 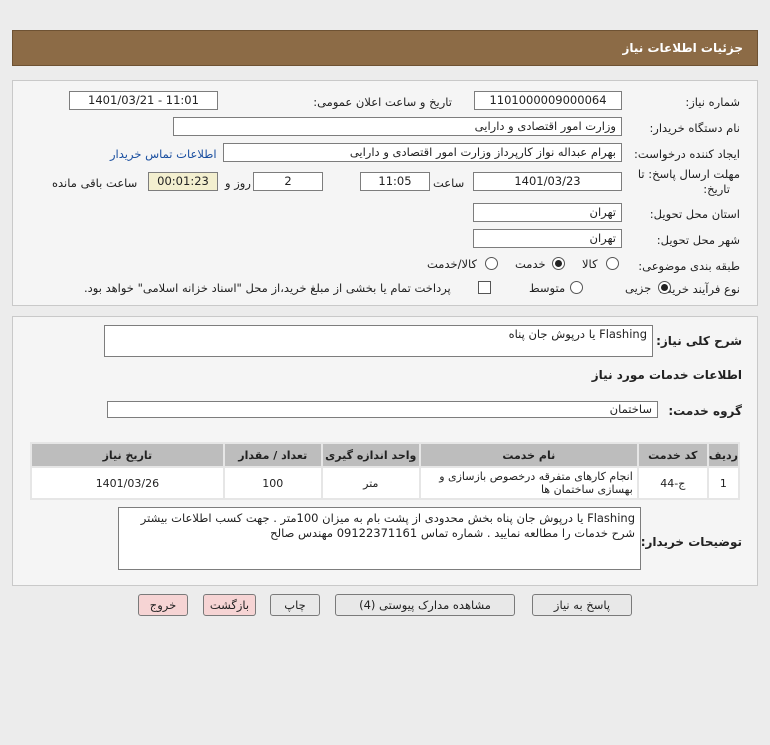 What do you see at coordinates (699, 341) in the screenshot?
I see `summary-label: شرح کلی نیاز:` at bounding box center [699, 341].